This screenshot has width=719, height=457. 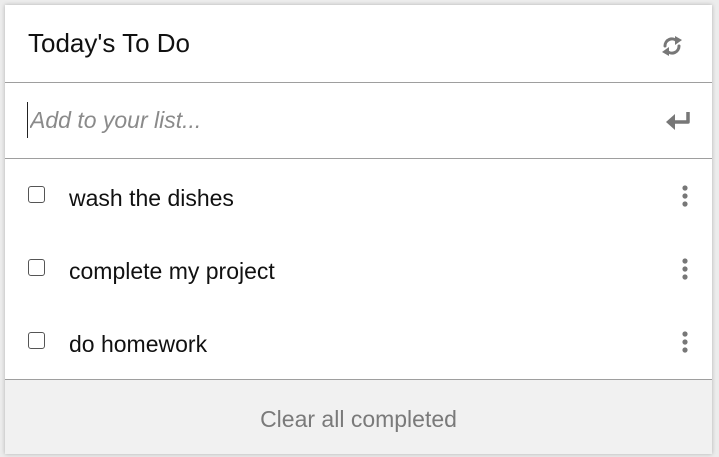 I want to click on todo-label: complete my project, so click(x=172, y=271).